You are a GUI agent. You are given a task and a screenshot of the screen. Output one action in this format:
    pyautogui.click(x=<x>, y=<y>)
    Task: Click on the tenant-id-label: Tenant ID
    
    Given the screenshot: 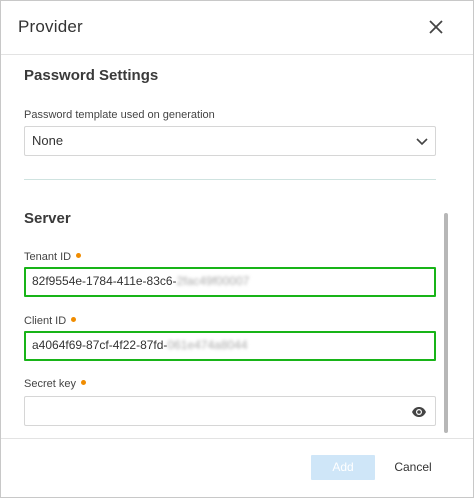 What is the action you would take?
    pyautogui.click(x=53, y=257)
    